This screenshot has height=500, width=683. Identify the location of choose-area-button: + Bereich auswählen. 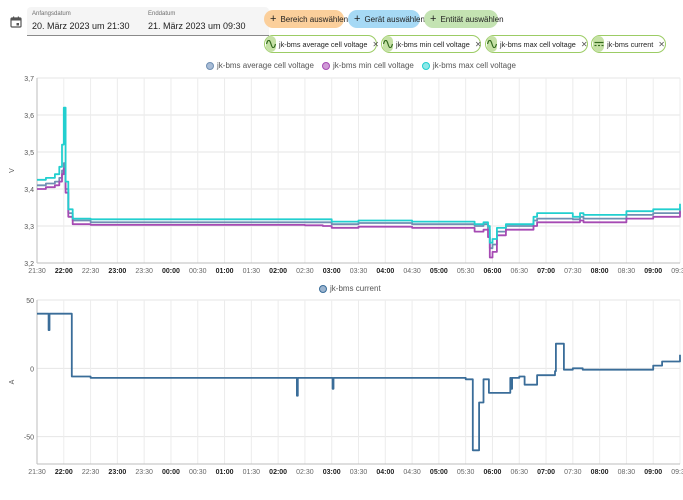
(306, 19).